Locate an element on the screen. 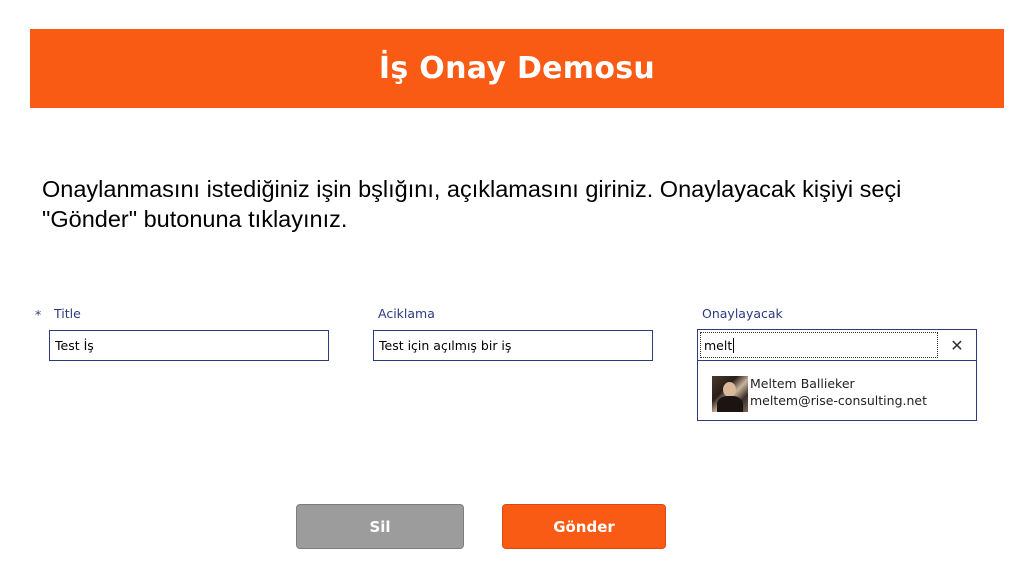 The width and height of the screenshot is (1024, 571). title-label: Title is located at coordinates (67, 313).